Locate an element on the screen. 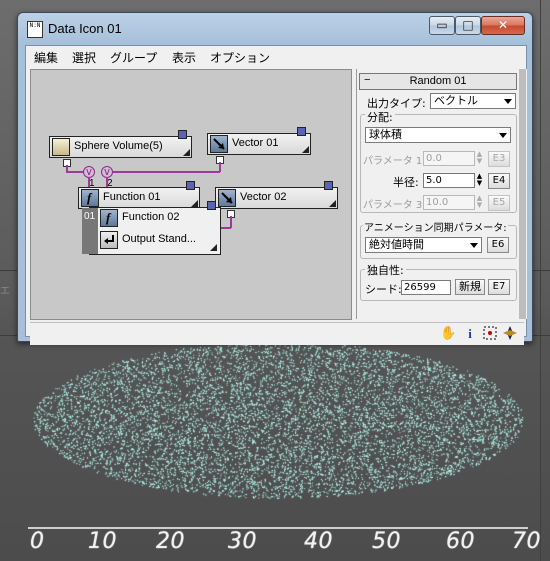 The width and height of the screenshot is (550, 561). node-function-01: f Function 01 is located at coordinates (139, 195).